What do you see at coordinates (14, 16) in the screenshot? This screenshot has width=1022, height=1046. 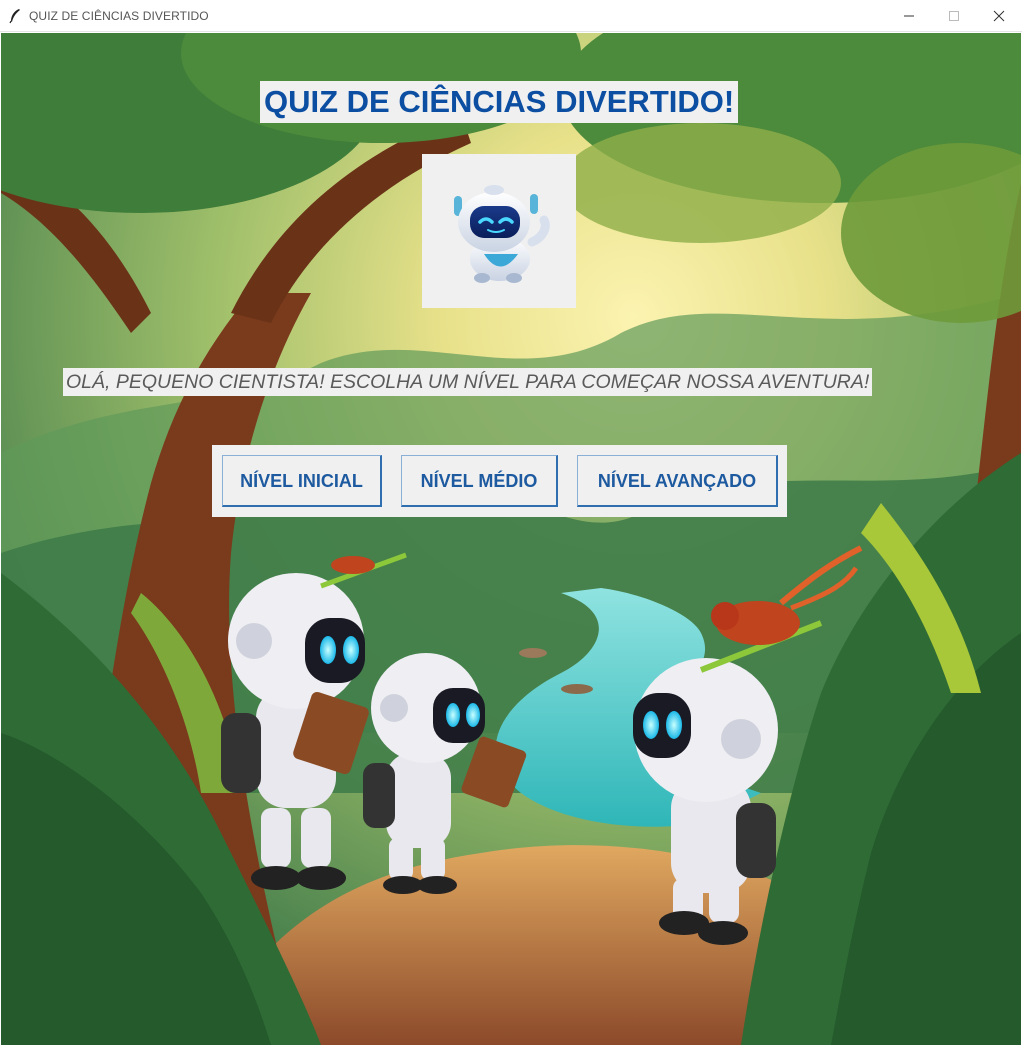 I see `feather-icon` at bounding box center [14, 16].